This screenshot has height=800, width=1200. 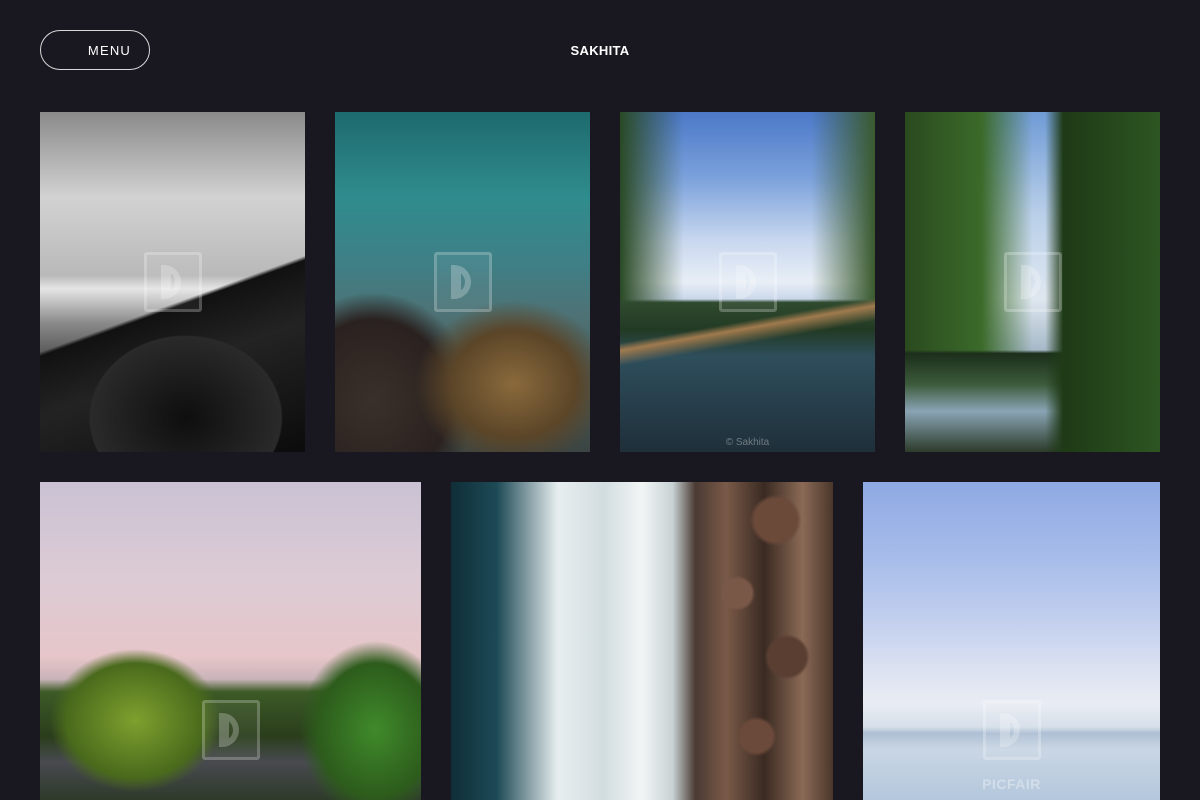 I want to click on picfair-watermark-label: PICFAIR, so click(x=1011, y=784).